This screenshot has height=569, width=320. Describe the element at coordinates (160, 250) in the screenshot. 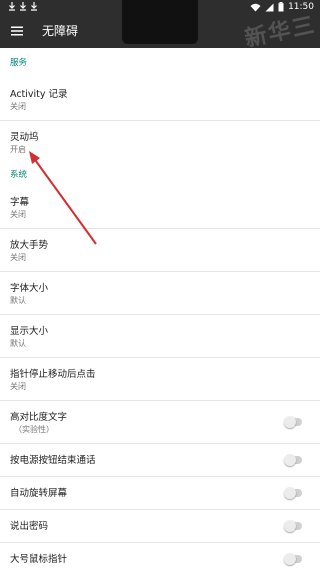

I see `setting-magnification-gestures: 放大手势 关闭` at that location.